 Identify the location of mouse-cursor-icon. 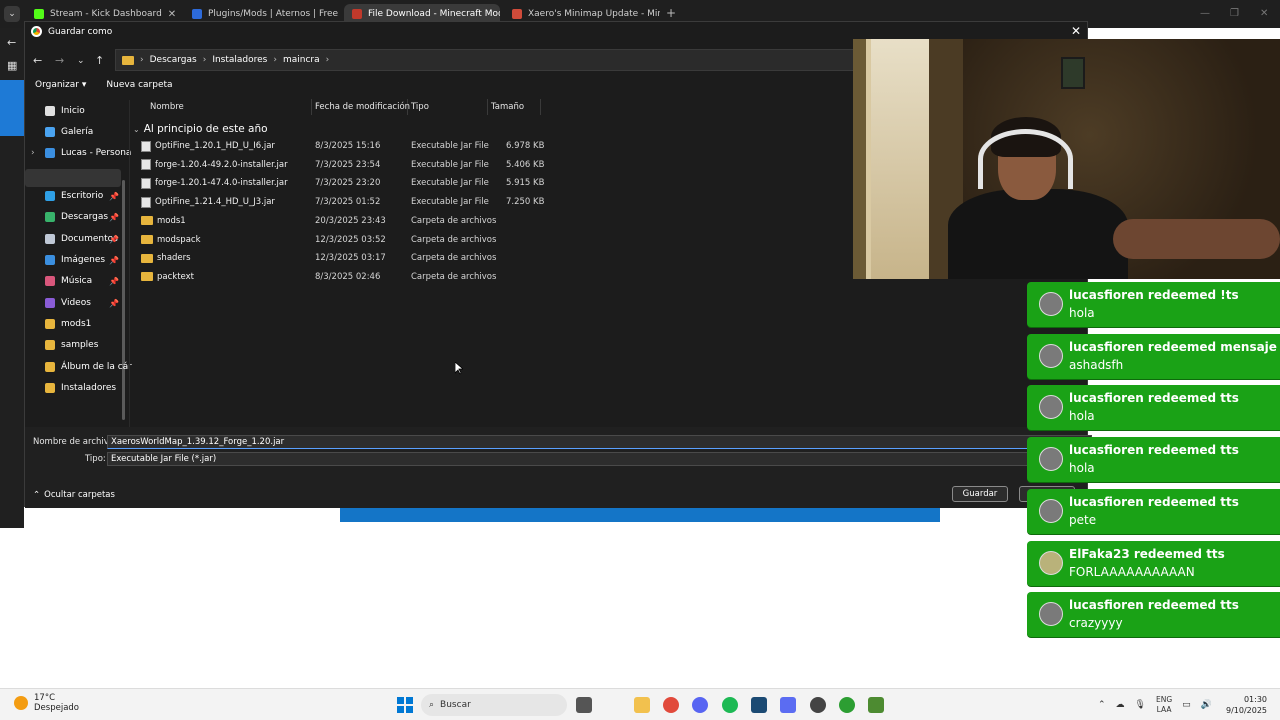
(459, 368).